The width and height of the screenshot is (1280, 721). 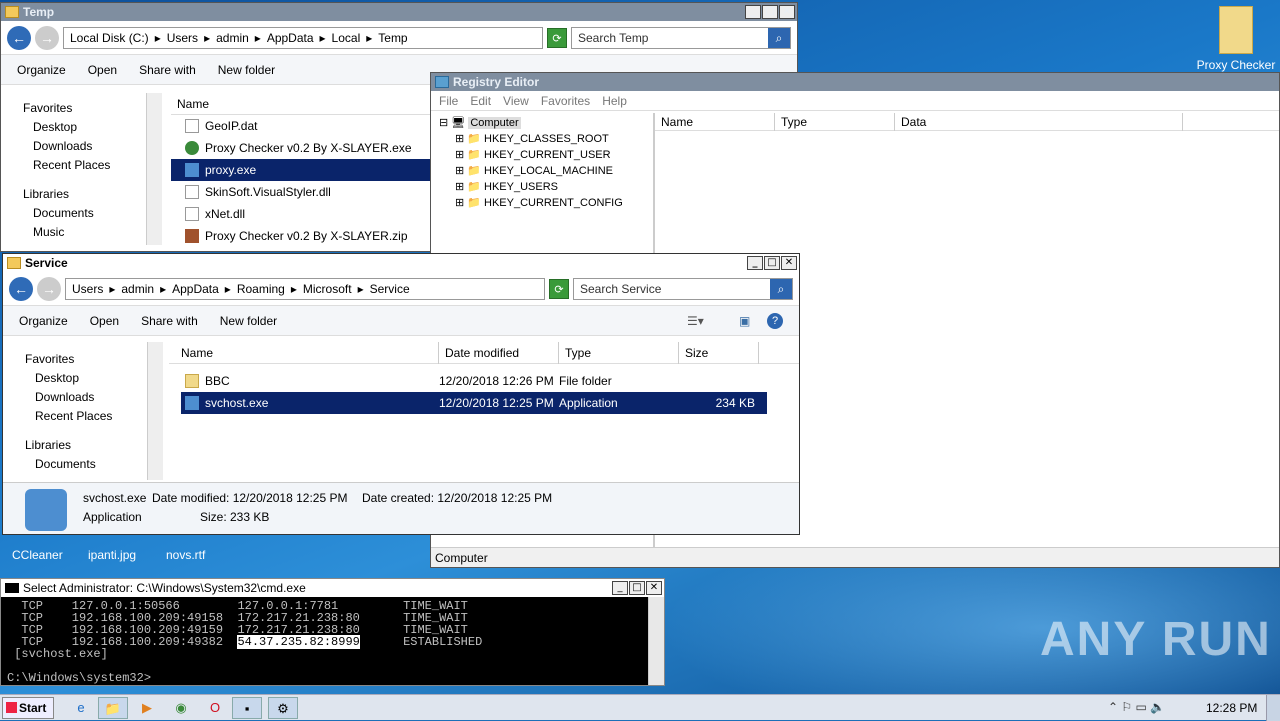 What do you see at coordinates (399, 12) in the screenshot?
I see `temp-title-bar: Temp _ □ ✕` at bounding box center [399, 12].